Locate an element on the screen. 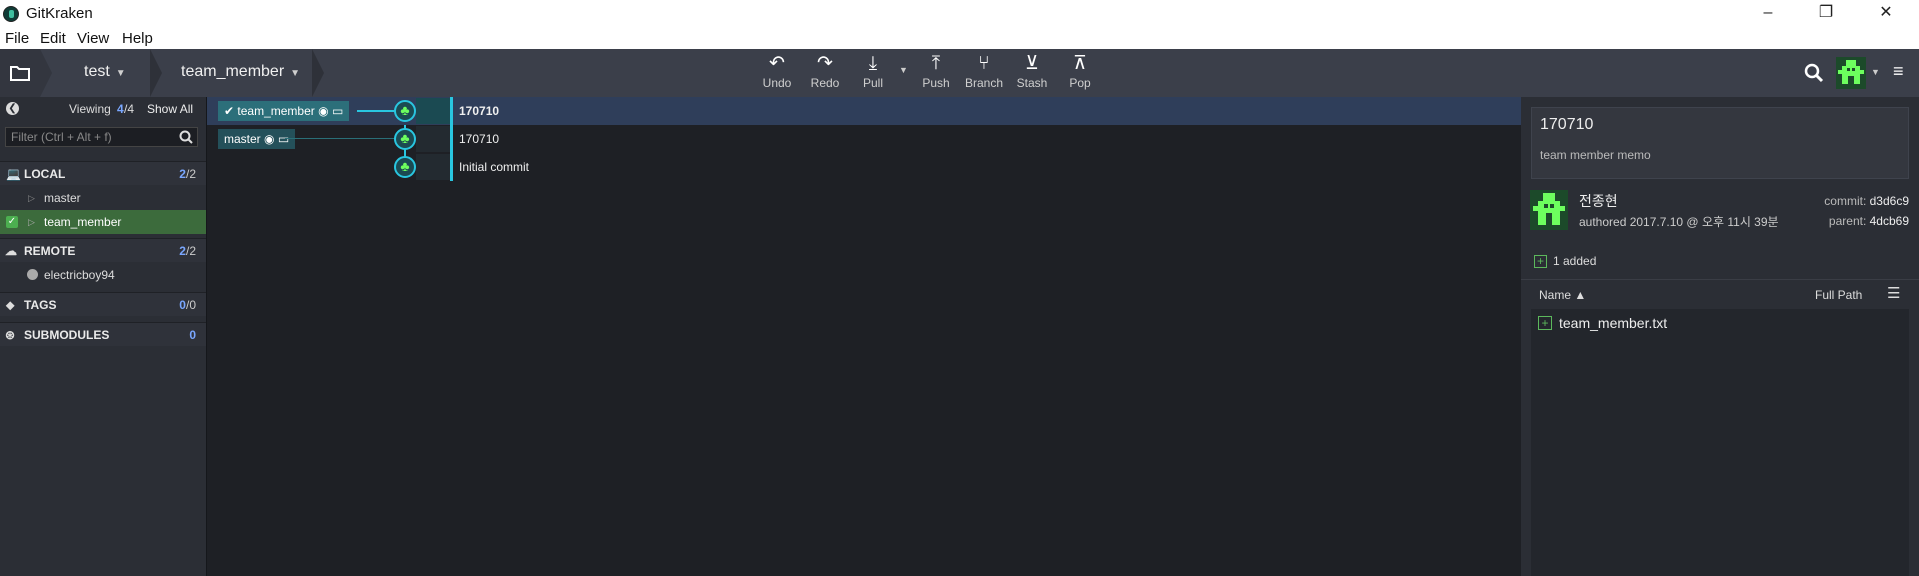 This screenshot has height=576, width=1919. user-avatar is located at coordinates (1851, 73).